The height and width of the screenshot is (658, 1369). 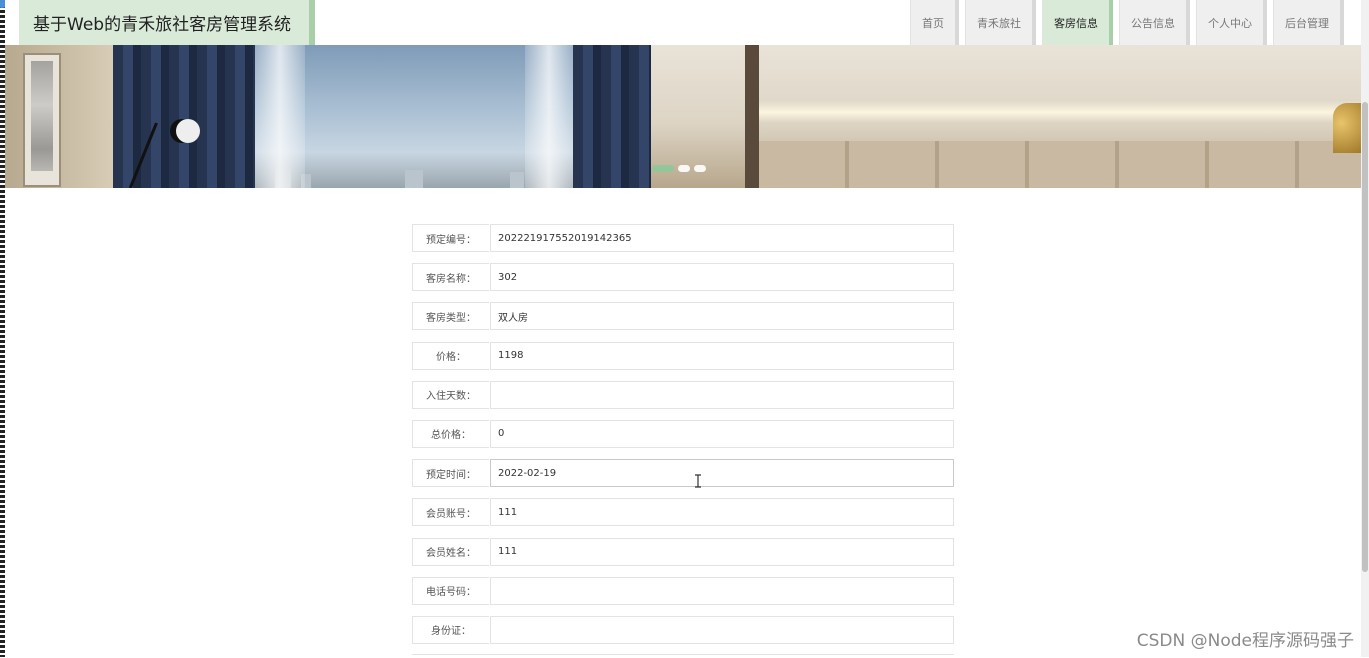 I want to click on total-price-label: 总价格：, so click(x=450, y=433).